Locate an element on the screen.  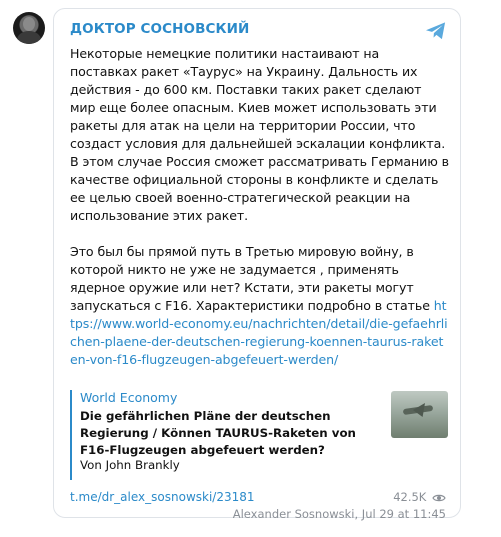
jet-wing-shape is located at coordinates (419, 410).